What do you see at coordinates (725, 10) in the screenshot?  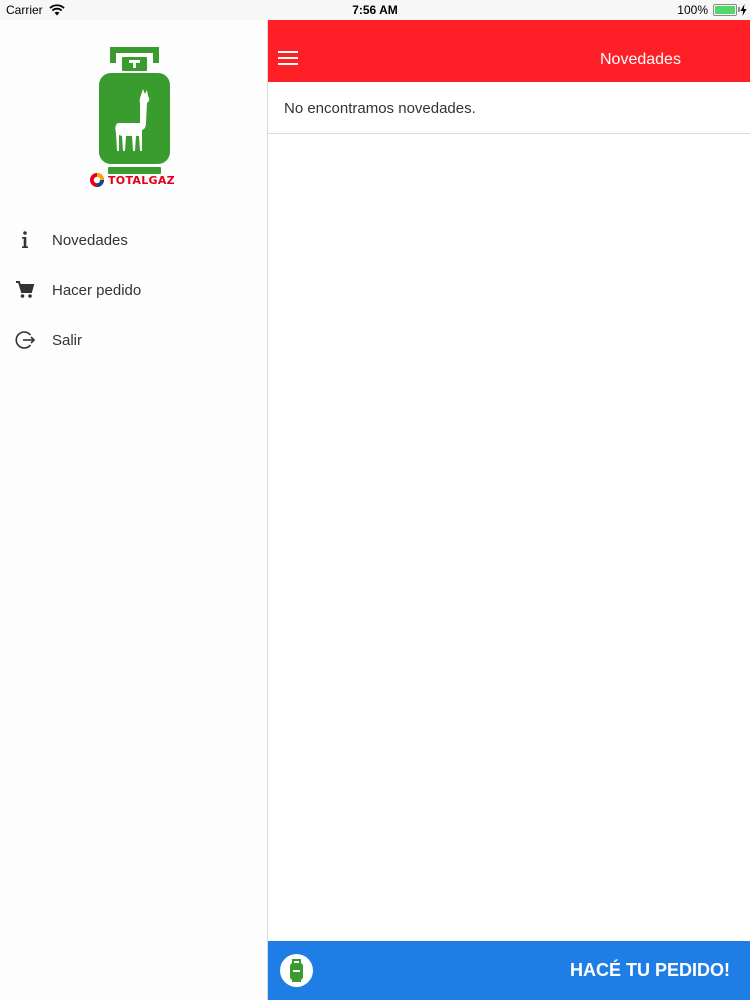 I see `battery-icon` at bounding box center [725, 10].